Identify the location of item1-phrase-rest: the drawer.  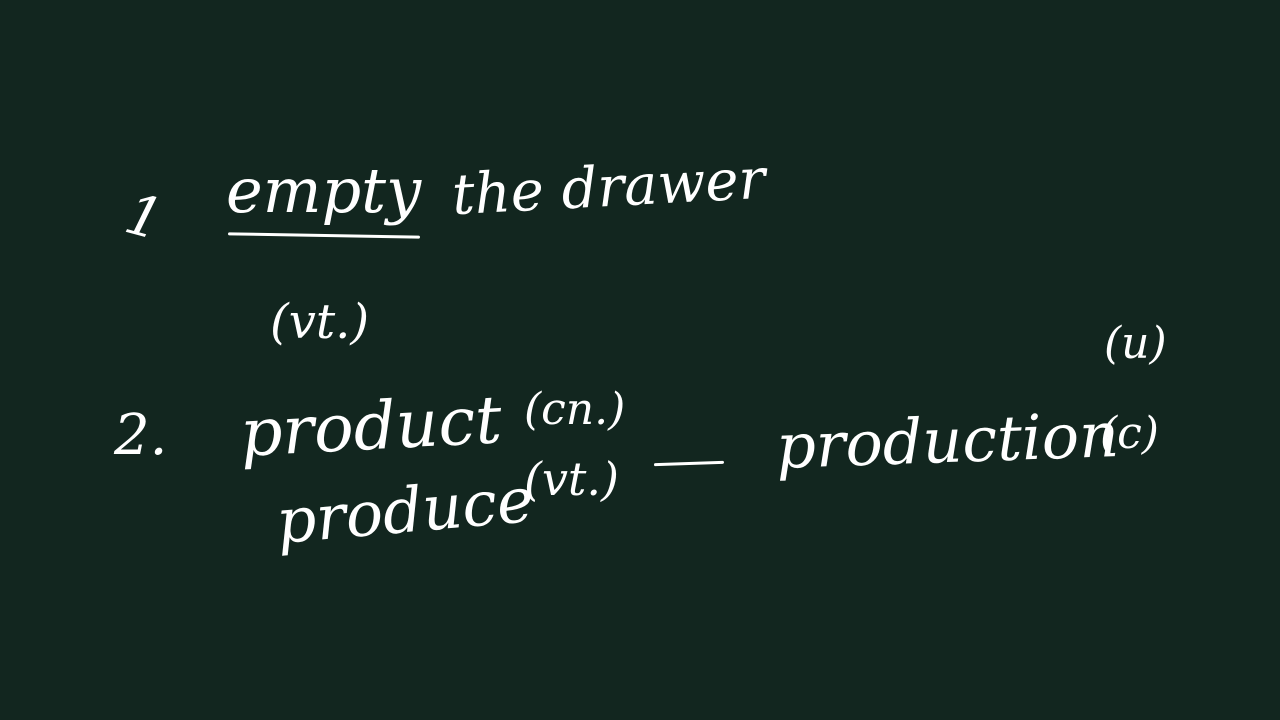
(608, 187).